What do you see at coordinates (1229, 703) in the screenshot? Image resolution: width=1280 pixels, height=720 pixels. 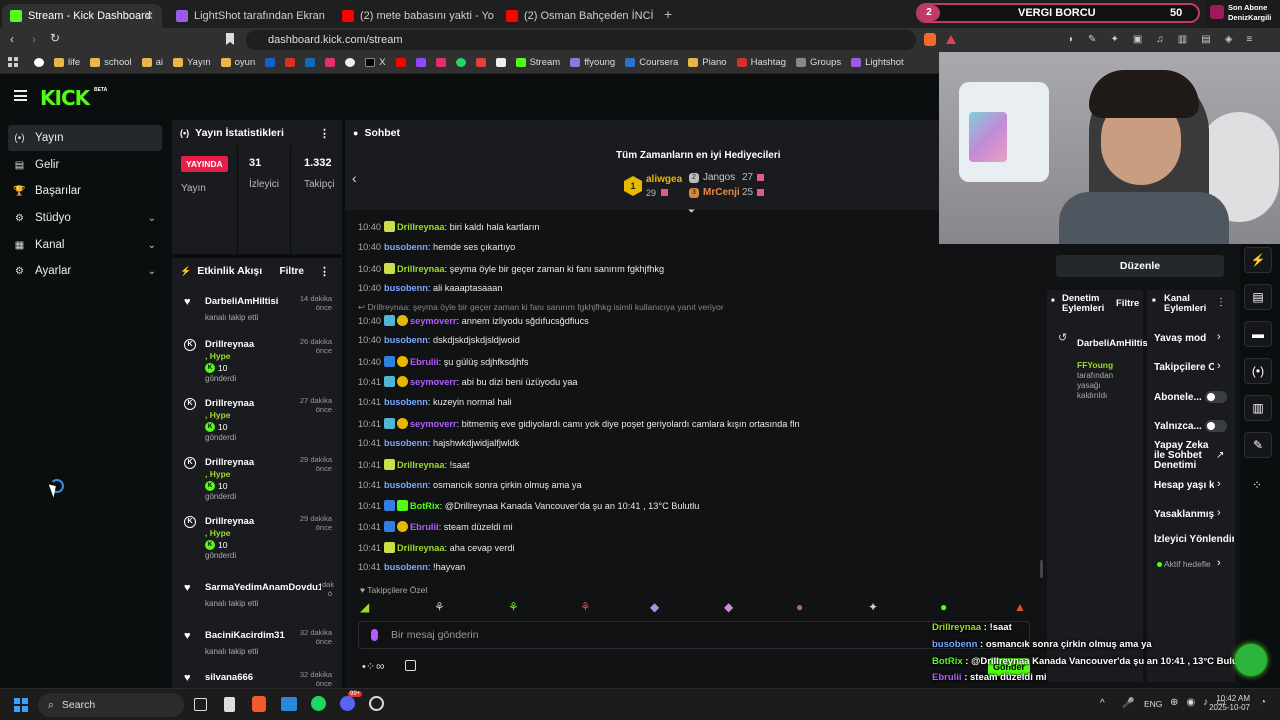 I see `clock: 10:42 AM 2025-10-07` at bounding box center [1229, 703].